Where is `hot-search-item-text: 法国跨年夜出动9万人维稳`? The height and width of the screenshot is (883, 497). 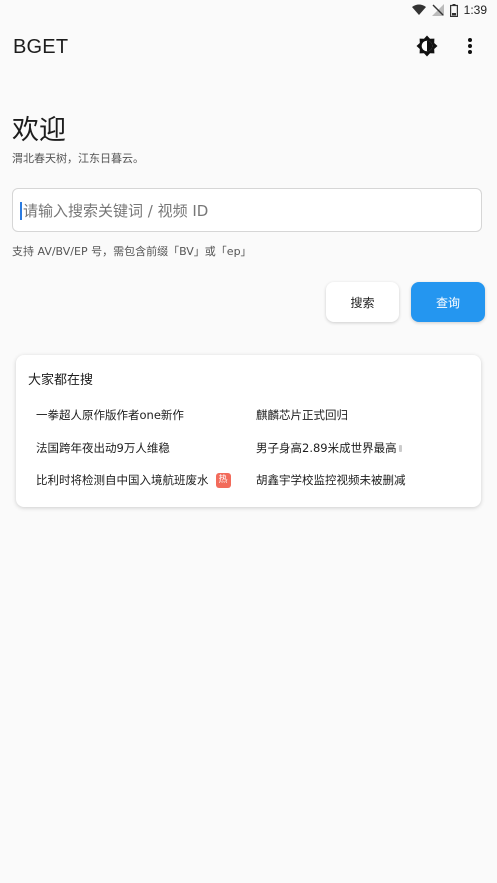
hot-search-item-text: 法国跨年夜出动9万人维稳 is located at coordinates (103, 448).